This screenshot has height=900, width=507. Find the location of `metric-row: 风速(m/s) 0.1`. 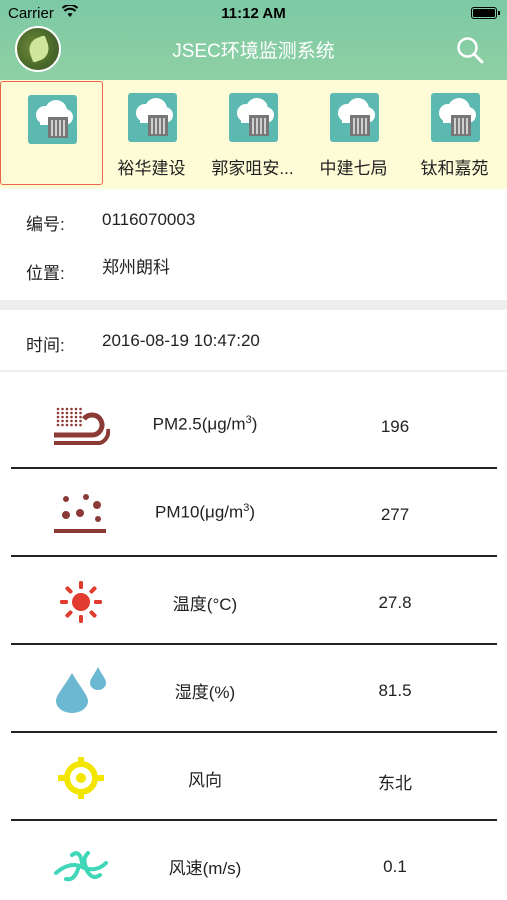

metric-row: 风速(m/s) 0.1 is located at coordinates (253, 860).